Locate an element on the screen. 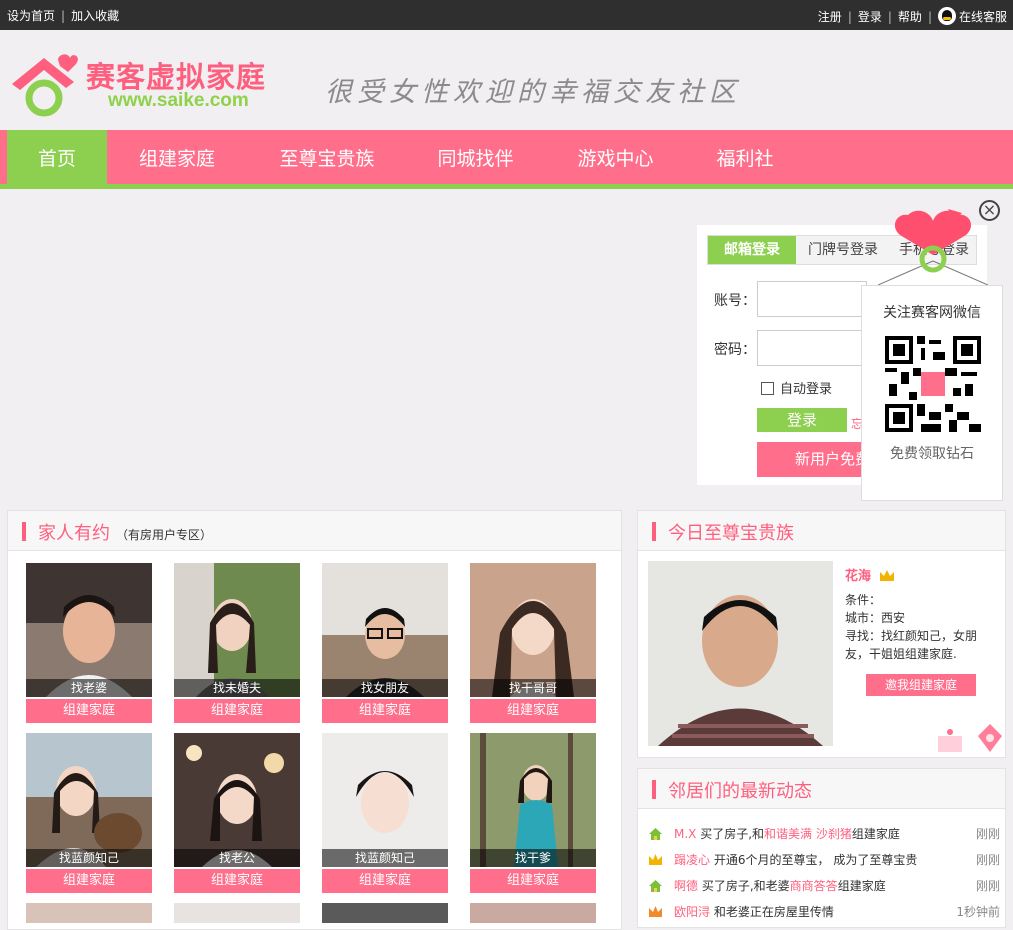 This screenshot has height=930, width=1013. vip-city: 城市：西安 is located at coordinates (875, 618).